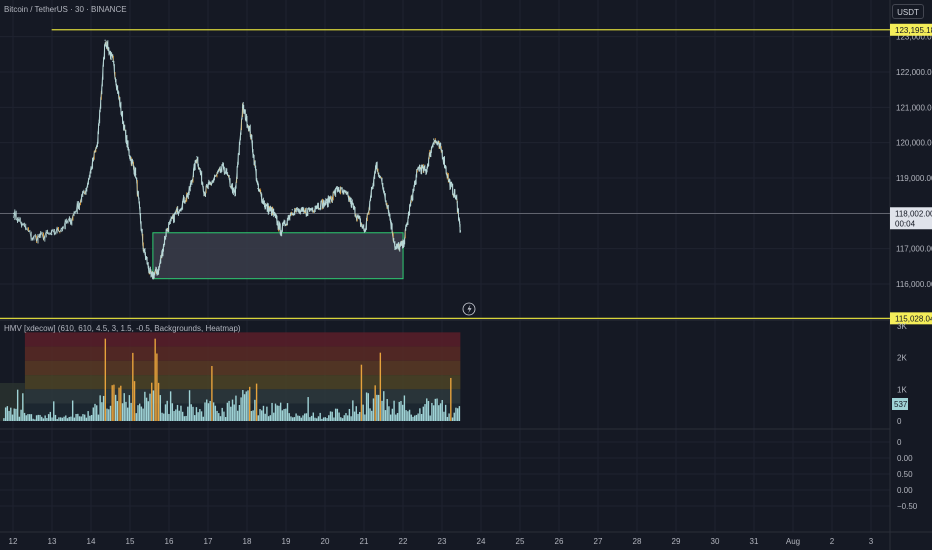 The width and height of the screenshot is (932, 550). What do you see at coordinates (902, 326) in the screenshot?
I see `volume-tick-label: 3K` at bounding box center [902, 326].